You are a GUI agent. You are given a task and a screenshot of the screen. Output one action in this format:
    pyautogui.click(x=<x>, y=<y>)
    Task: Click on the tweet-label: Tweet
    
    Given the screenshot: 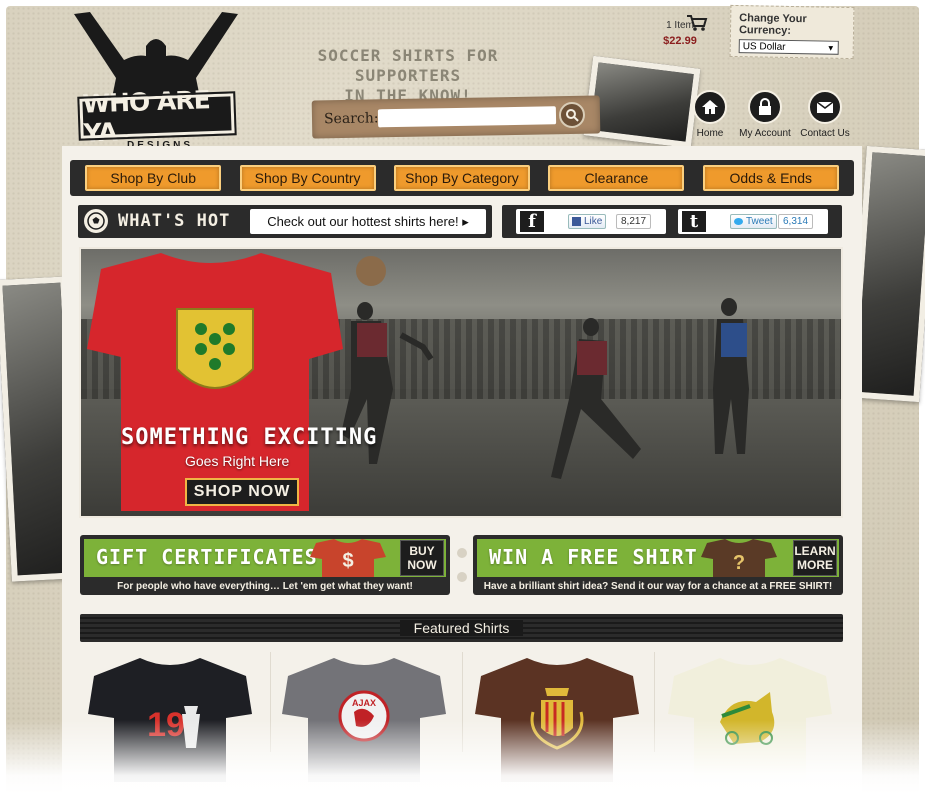 What is the action you would take?
    pyautogui.click(x=759, y=221)
    